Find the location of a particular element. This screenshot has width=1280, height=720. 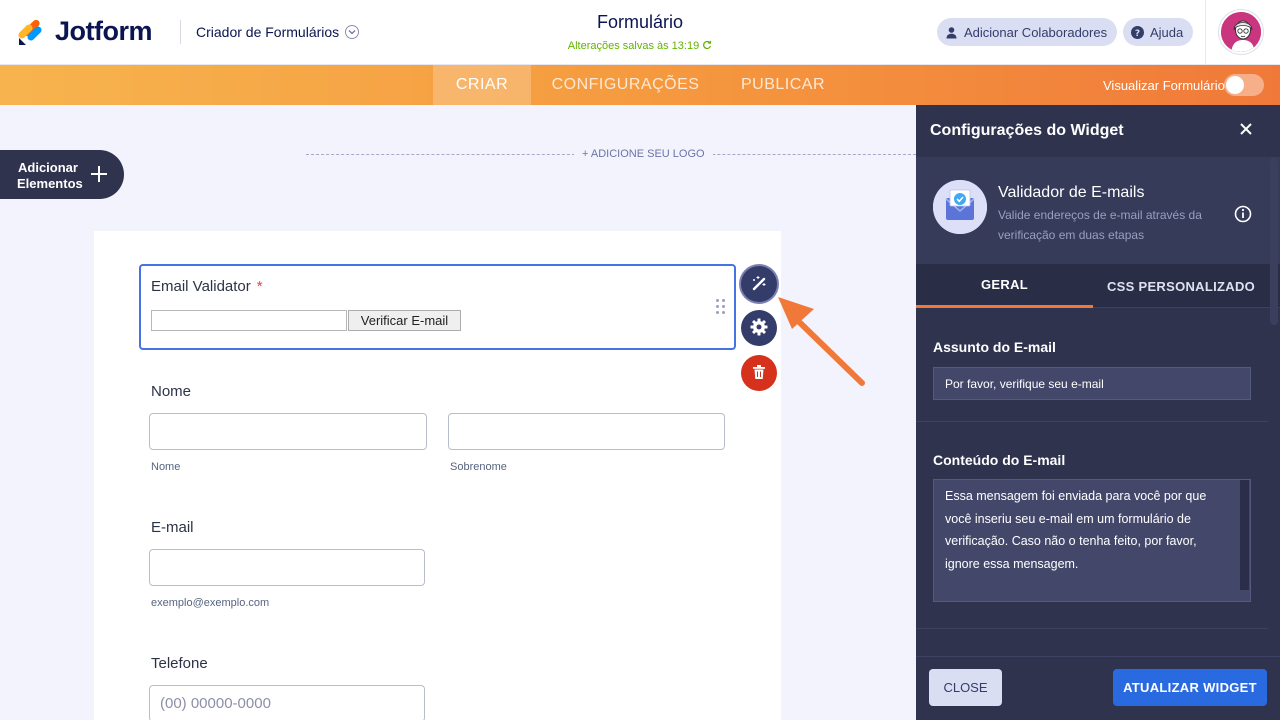

email-validator-field is located at coordinates (437, 307).